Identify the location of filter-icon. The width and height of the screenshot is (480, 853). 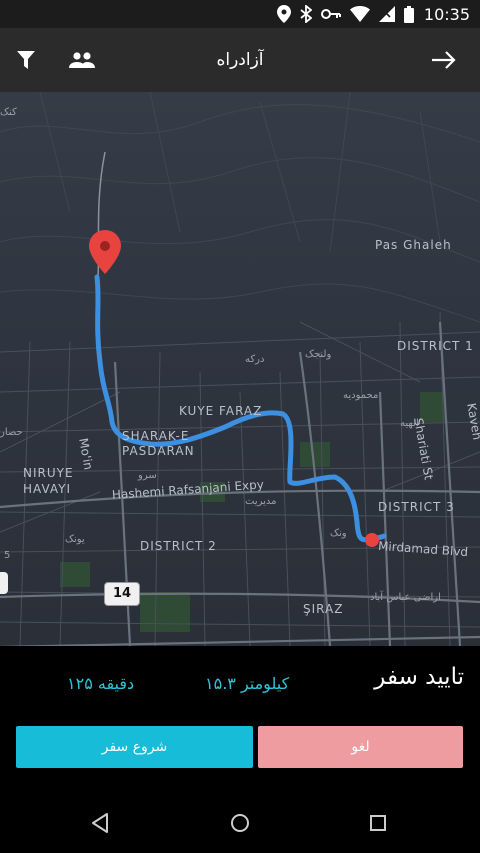
(26, 60).